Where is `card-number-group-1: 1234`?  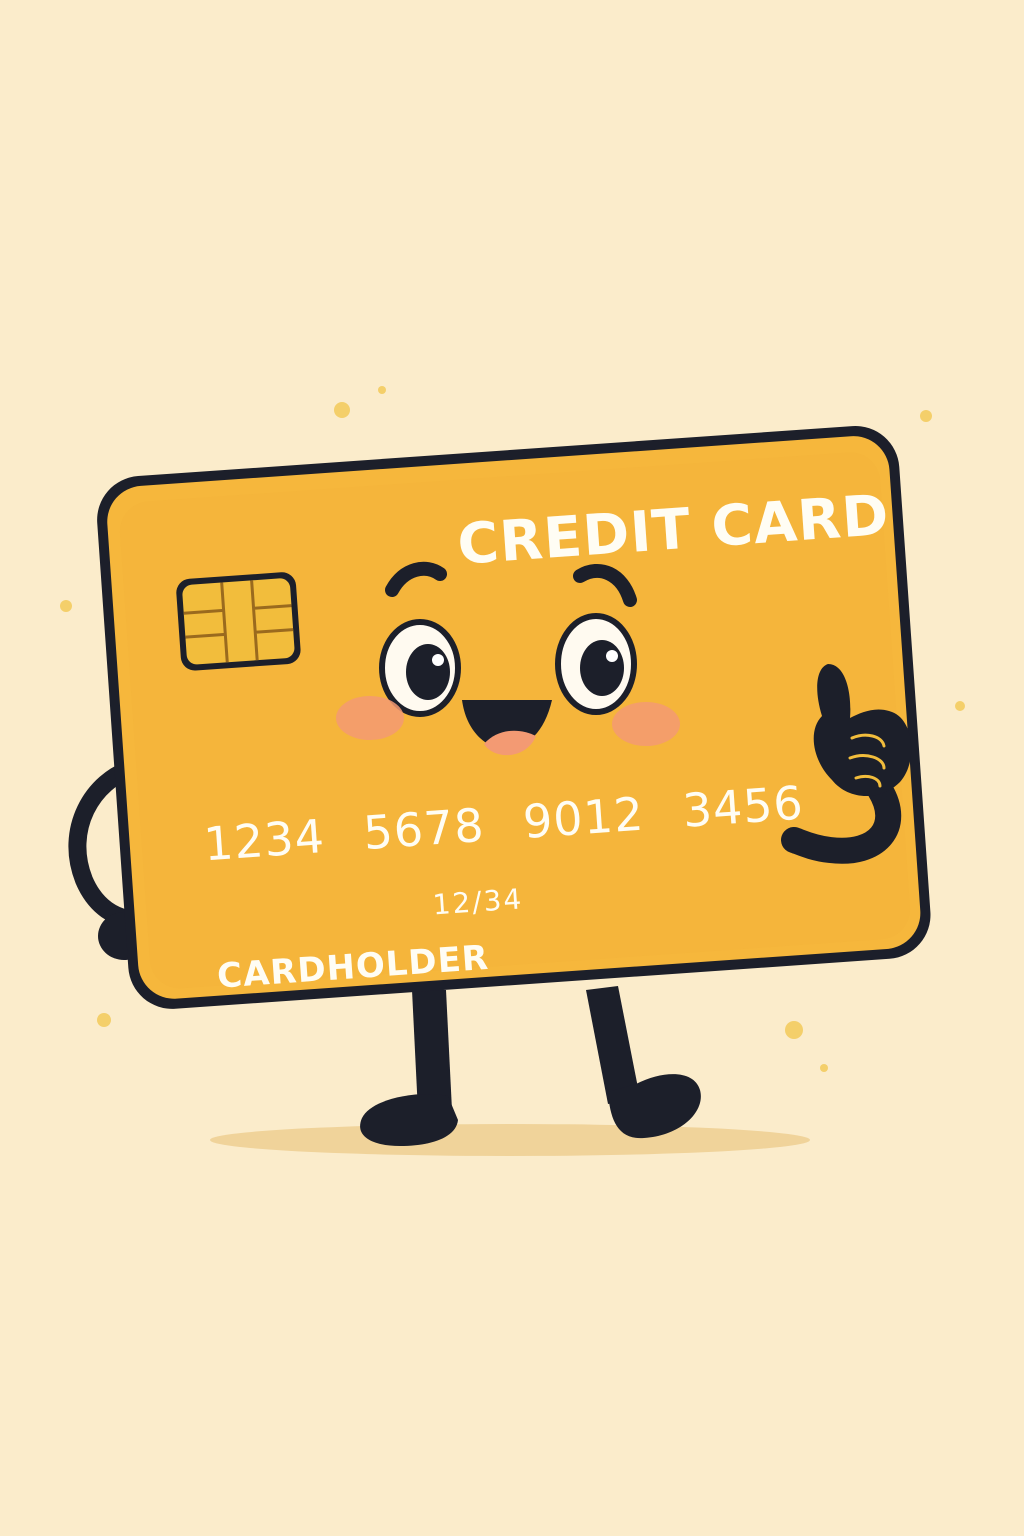 card-number-group-1: 1234 is located at coordinates (264, 840).